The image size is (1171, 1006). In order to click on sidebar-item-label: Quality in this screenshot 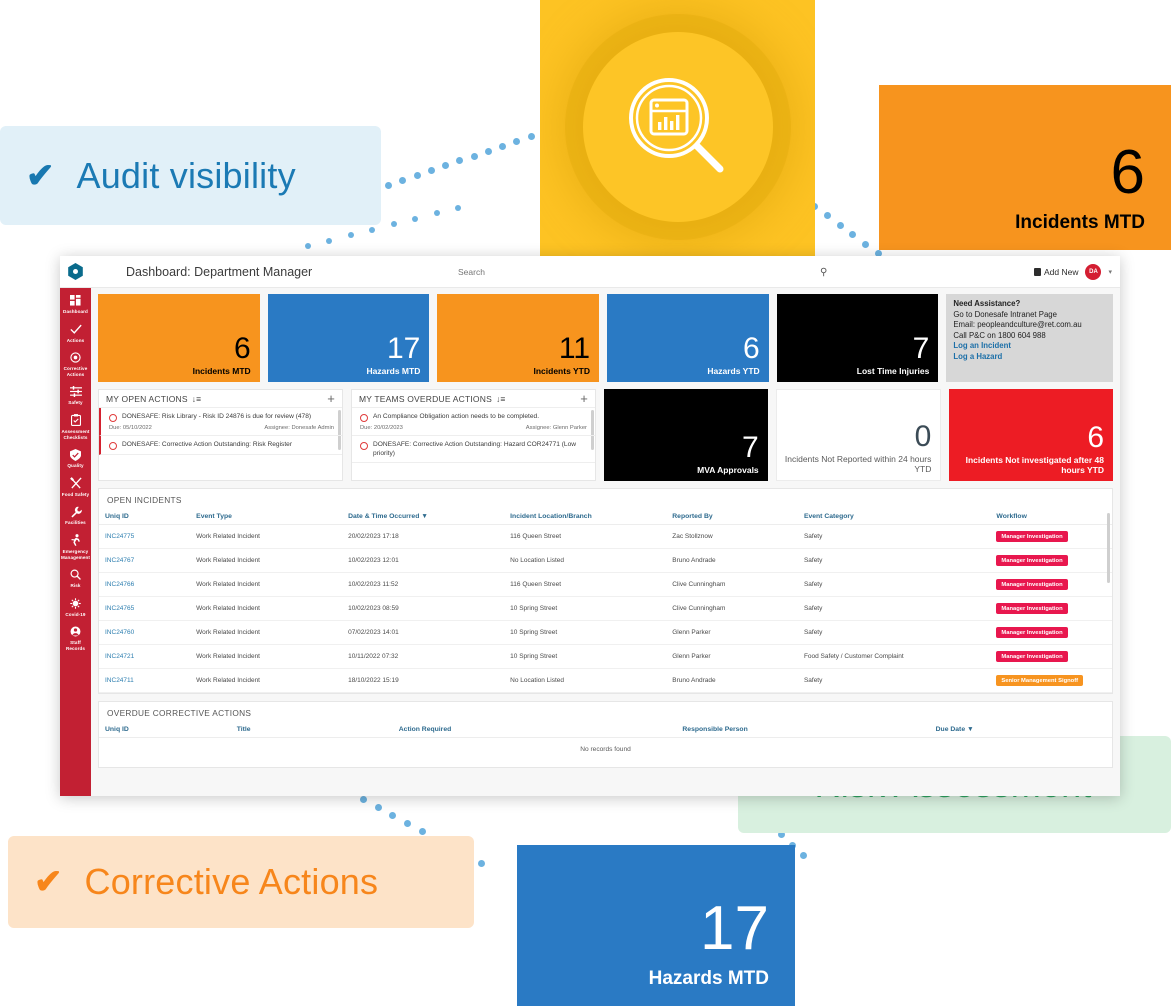, I will do `click(75, 466)`.